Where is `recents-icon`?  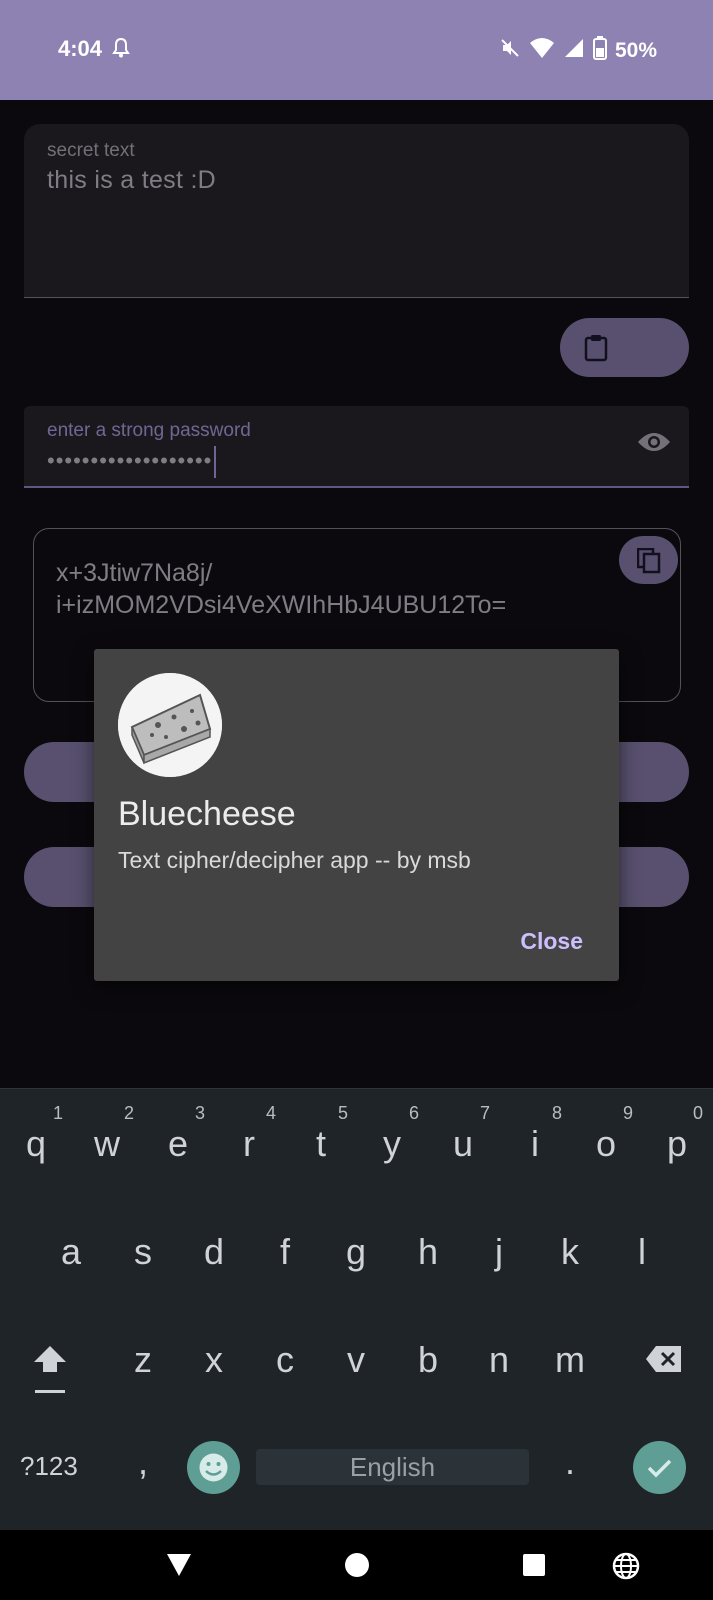 recents-icon is located at coordinates (534, 1567).